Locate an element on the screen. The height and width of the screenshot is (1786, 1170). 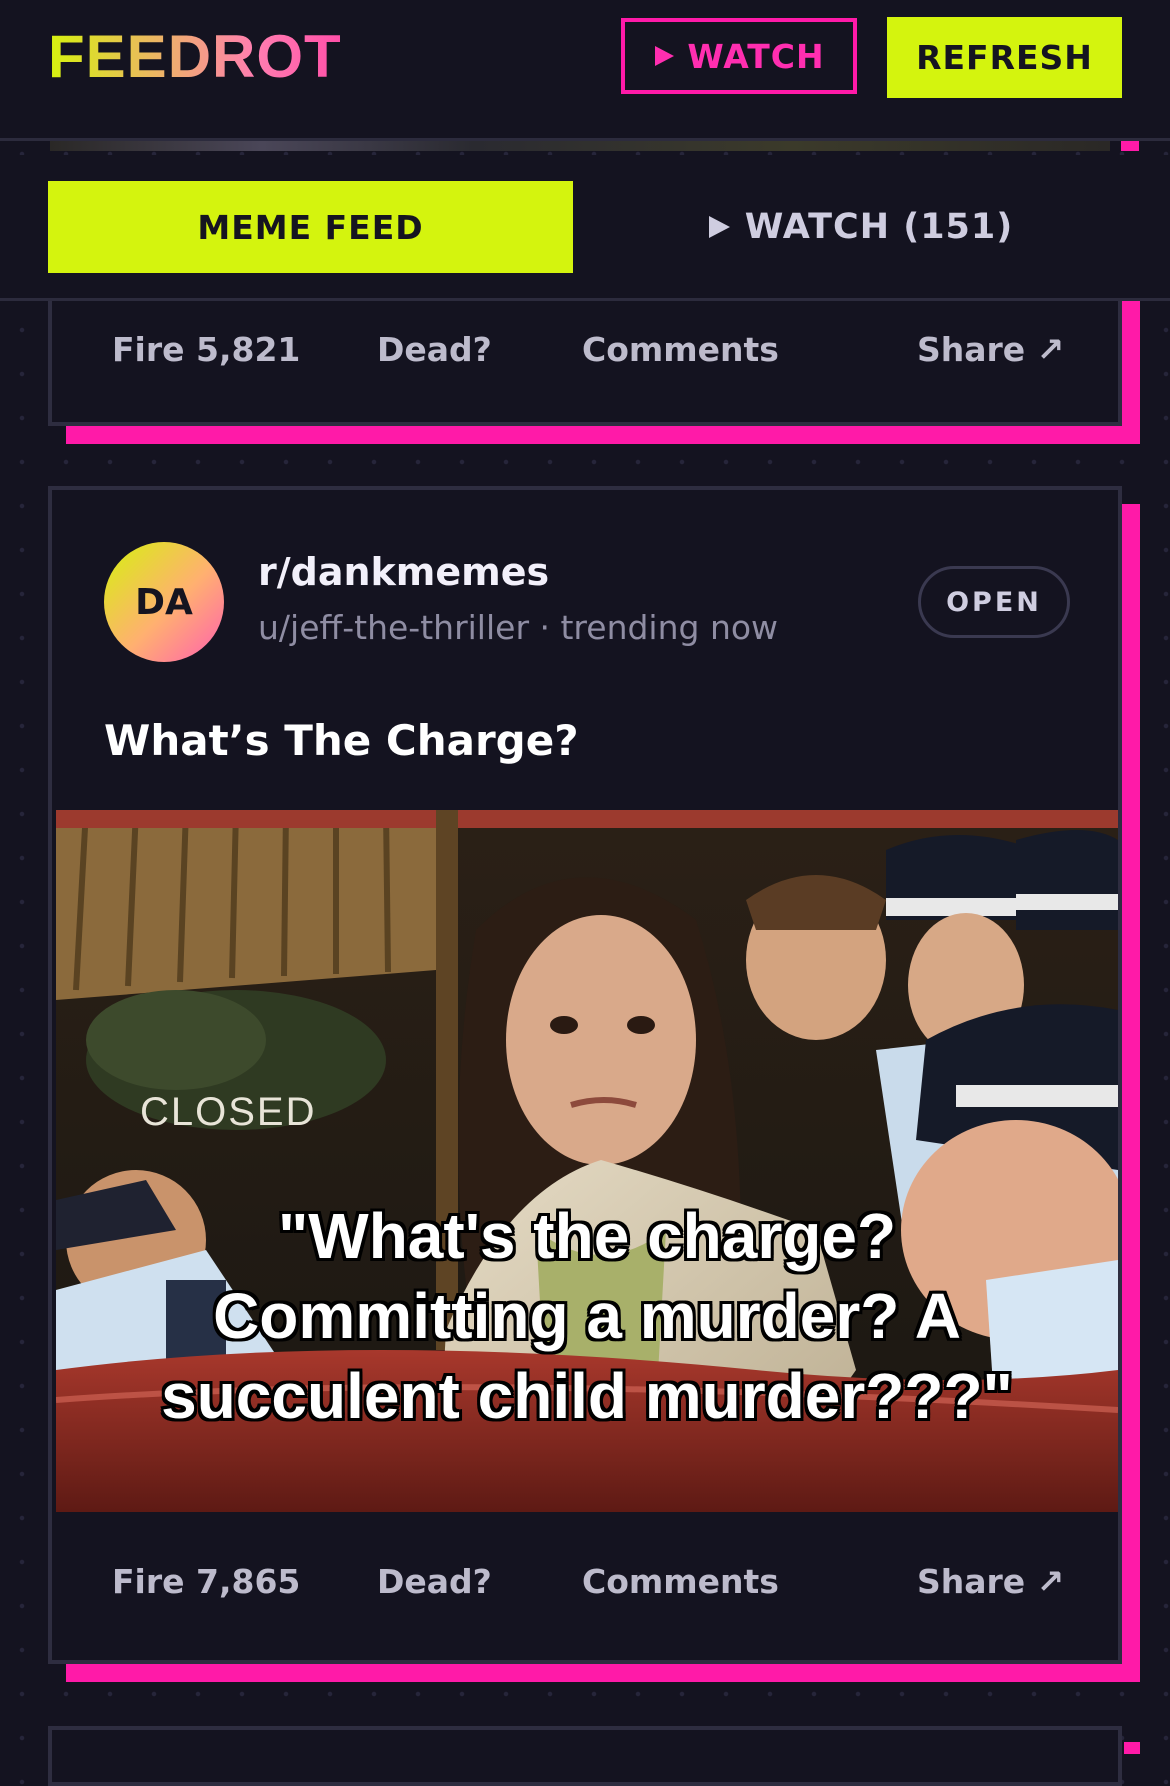
refresh-button: REFRESH is located at coordinates (1004, 57).